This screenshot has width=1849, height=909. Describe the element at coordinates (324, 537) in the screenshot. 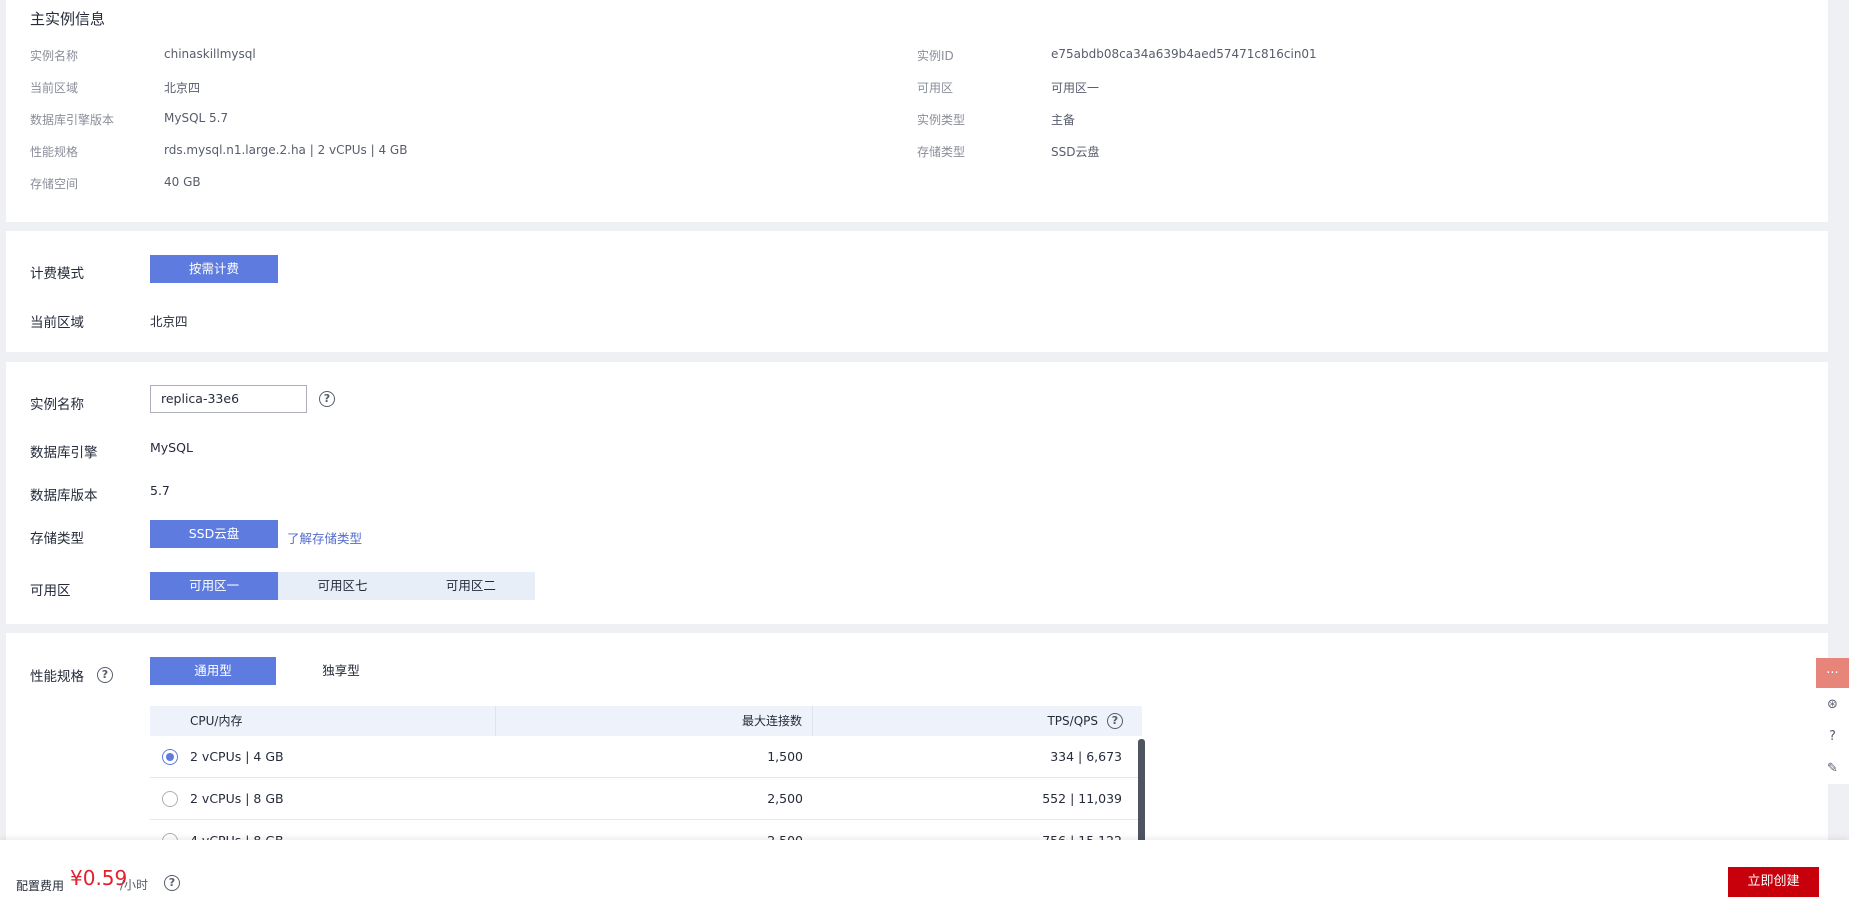

I see `learn-storage-type-link: 了解存储类型` at that location.